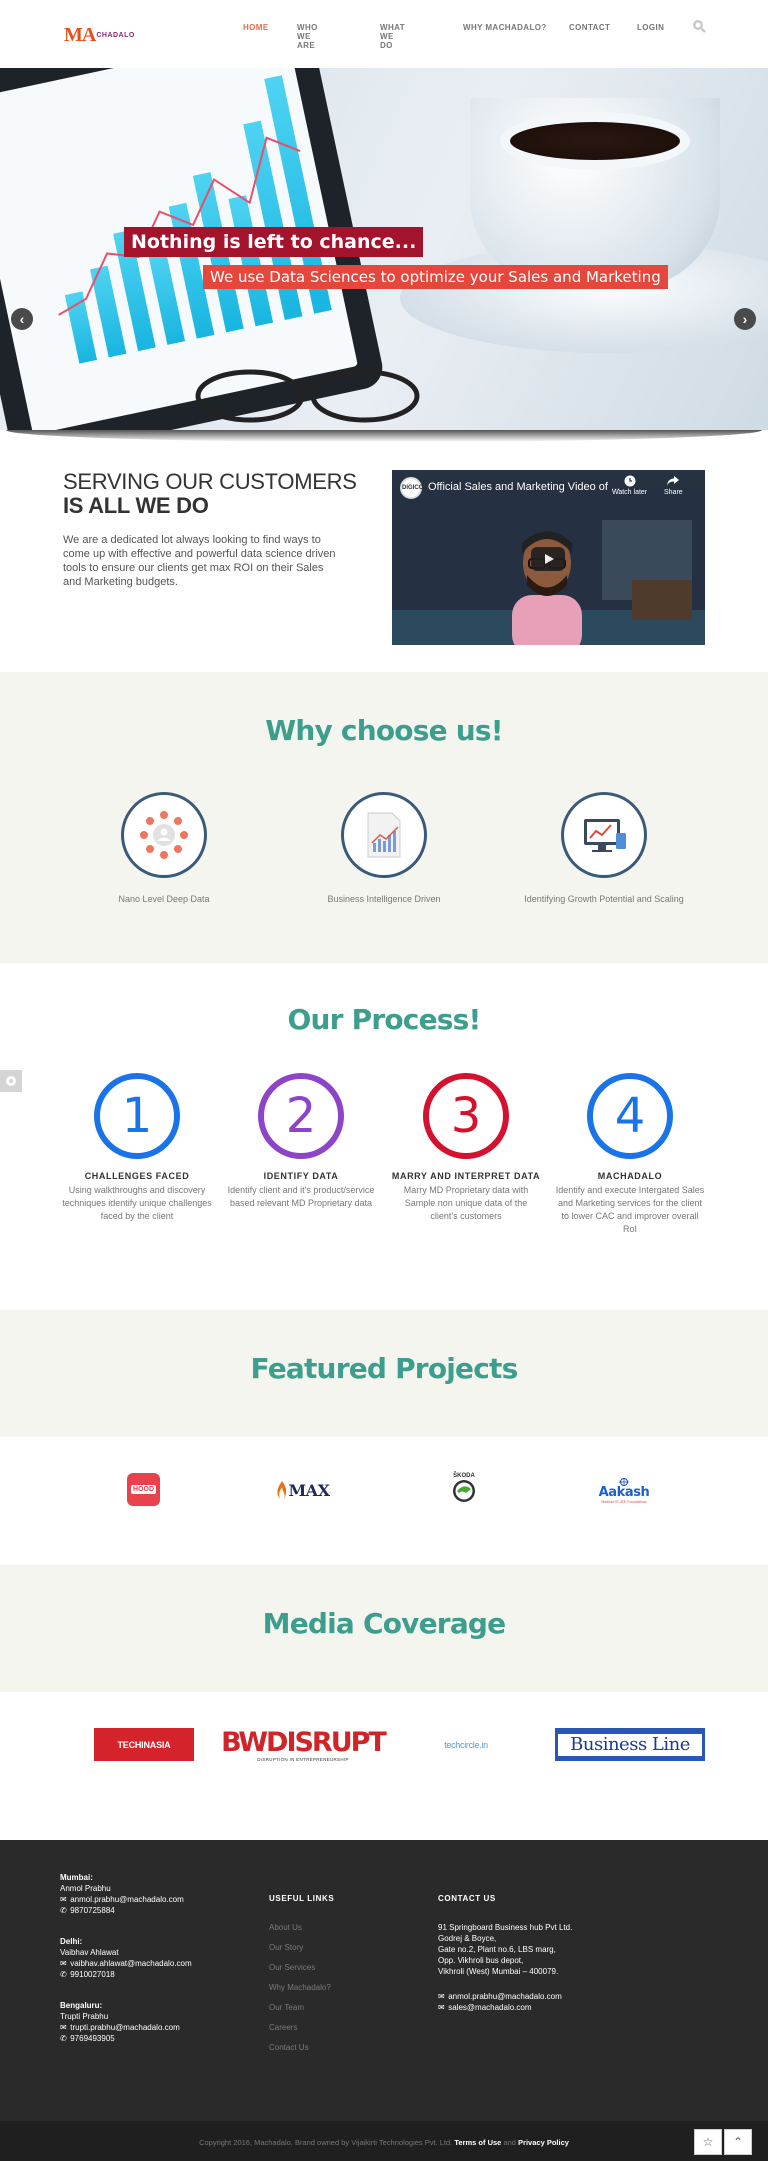 The height and width of the screenshot is (2161, 768). I want to click on useful-links-title: USEFUL LINKS, so click(302, 1898).